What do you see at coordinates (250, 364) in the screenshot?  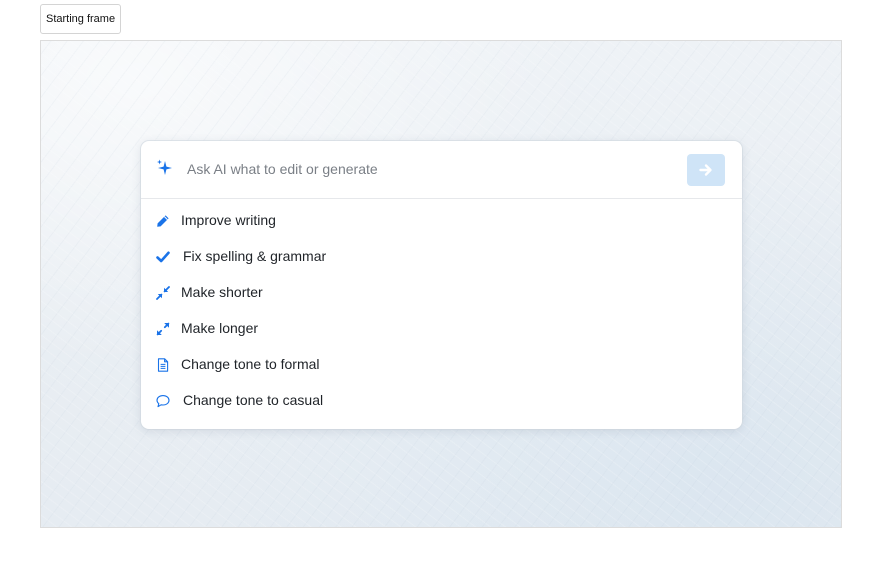 I see `menu-item-label: Change tone to formal` at bounding box center [250, 364].